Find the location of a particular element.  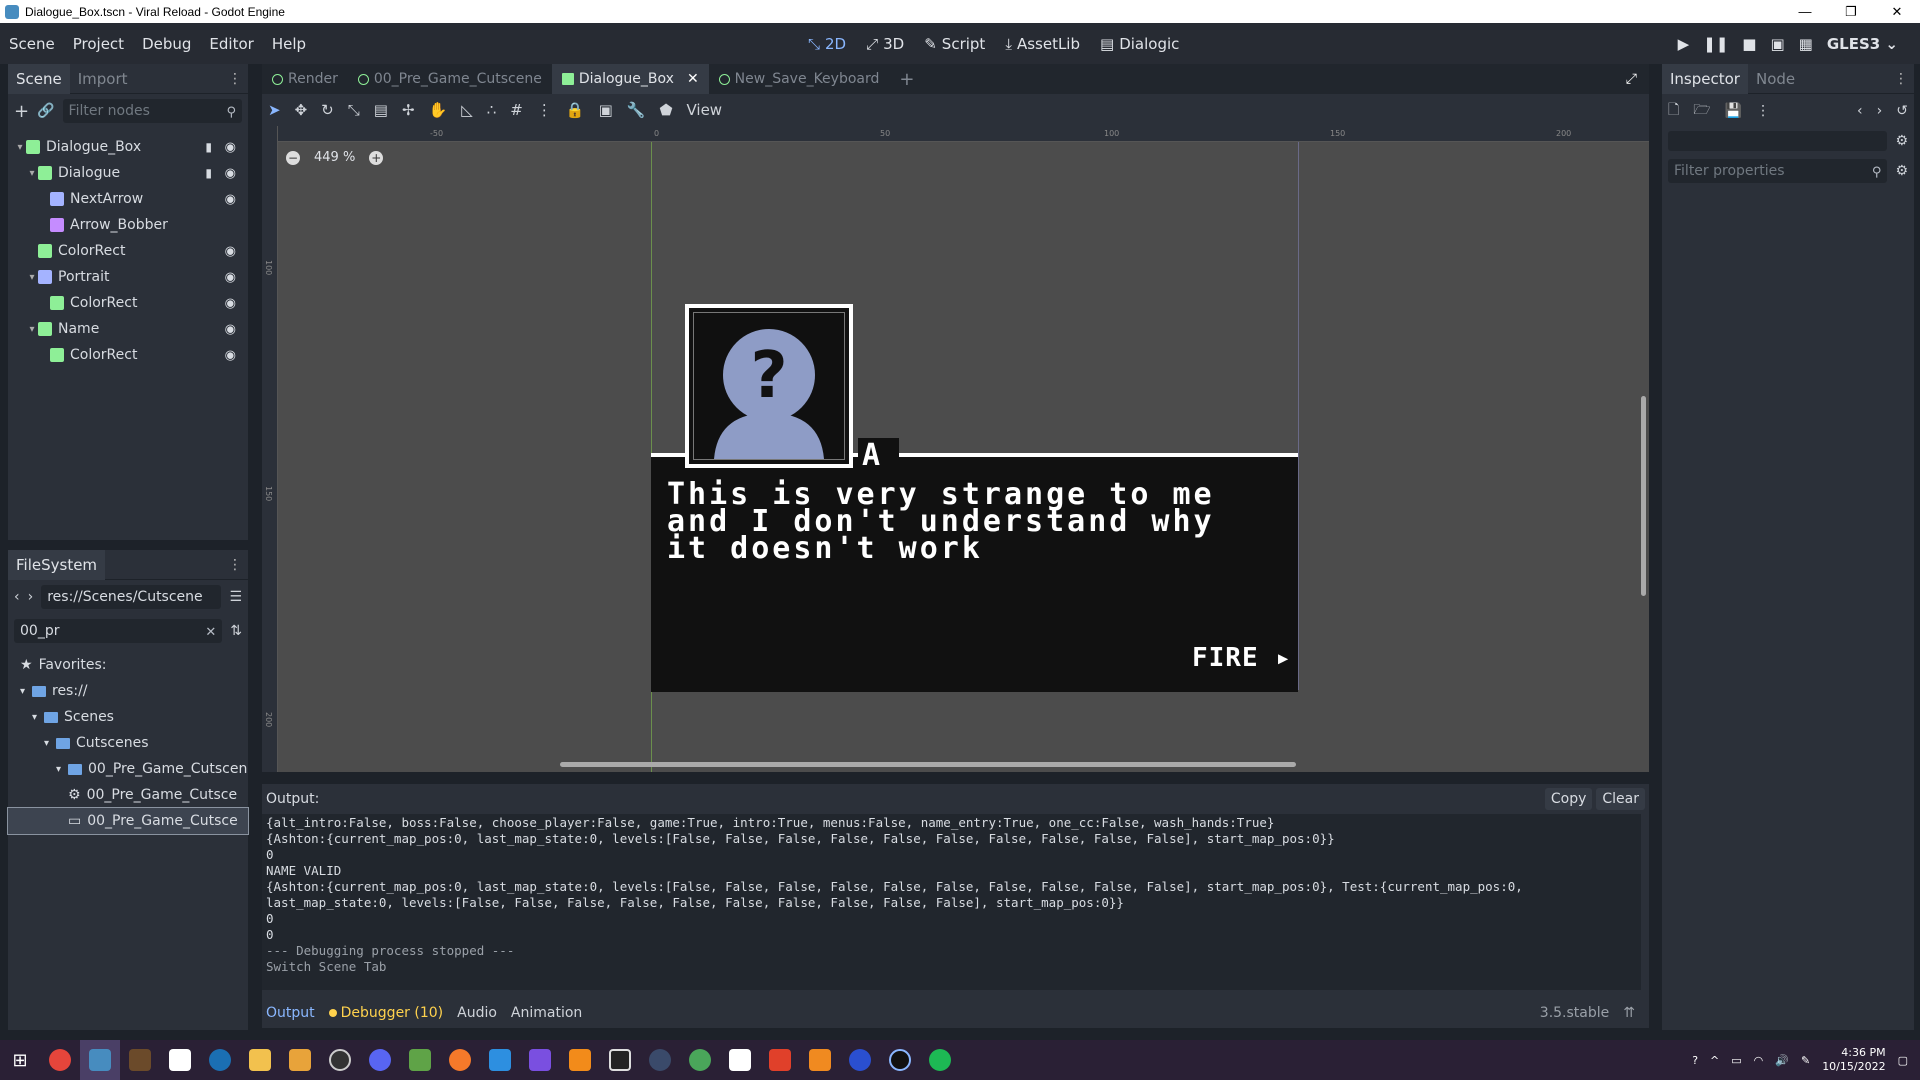

bottom-tab-animation: Animation is located at coordinates (546, 1013).